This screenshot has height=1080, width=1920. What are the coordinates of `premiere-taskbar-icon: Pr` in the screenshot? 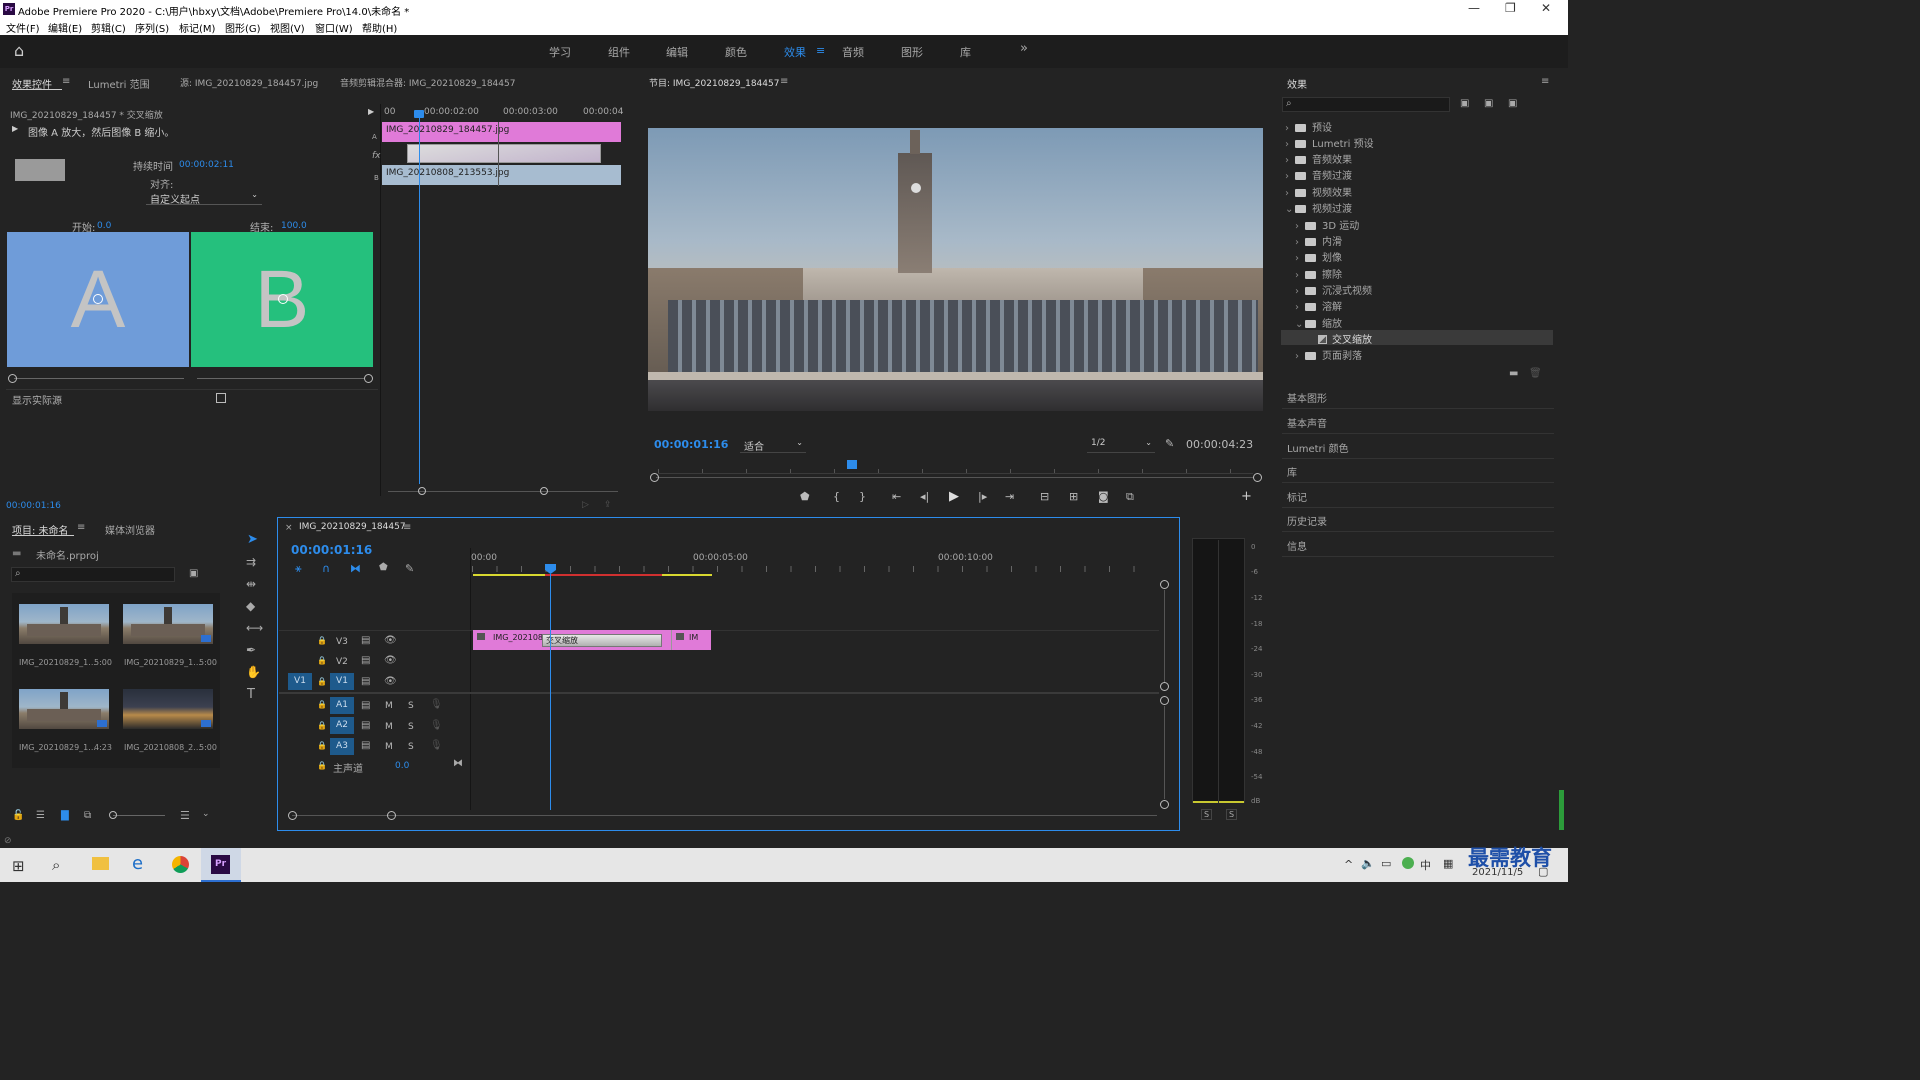 It's located at (220, 864).